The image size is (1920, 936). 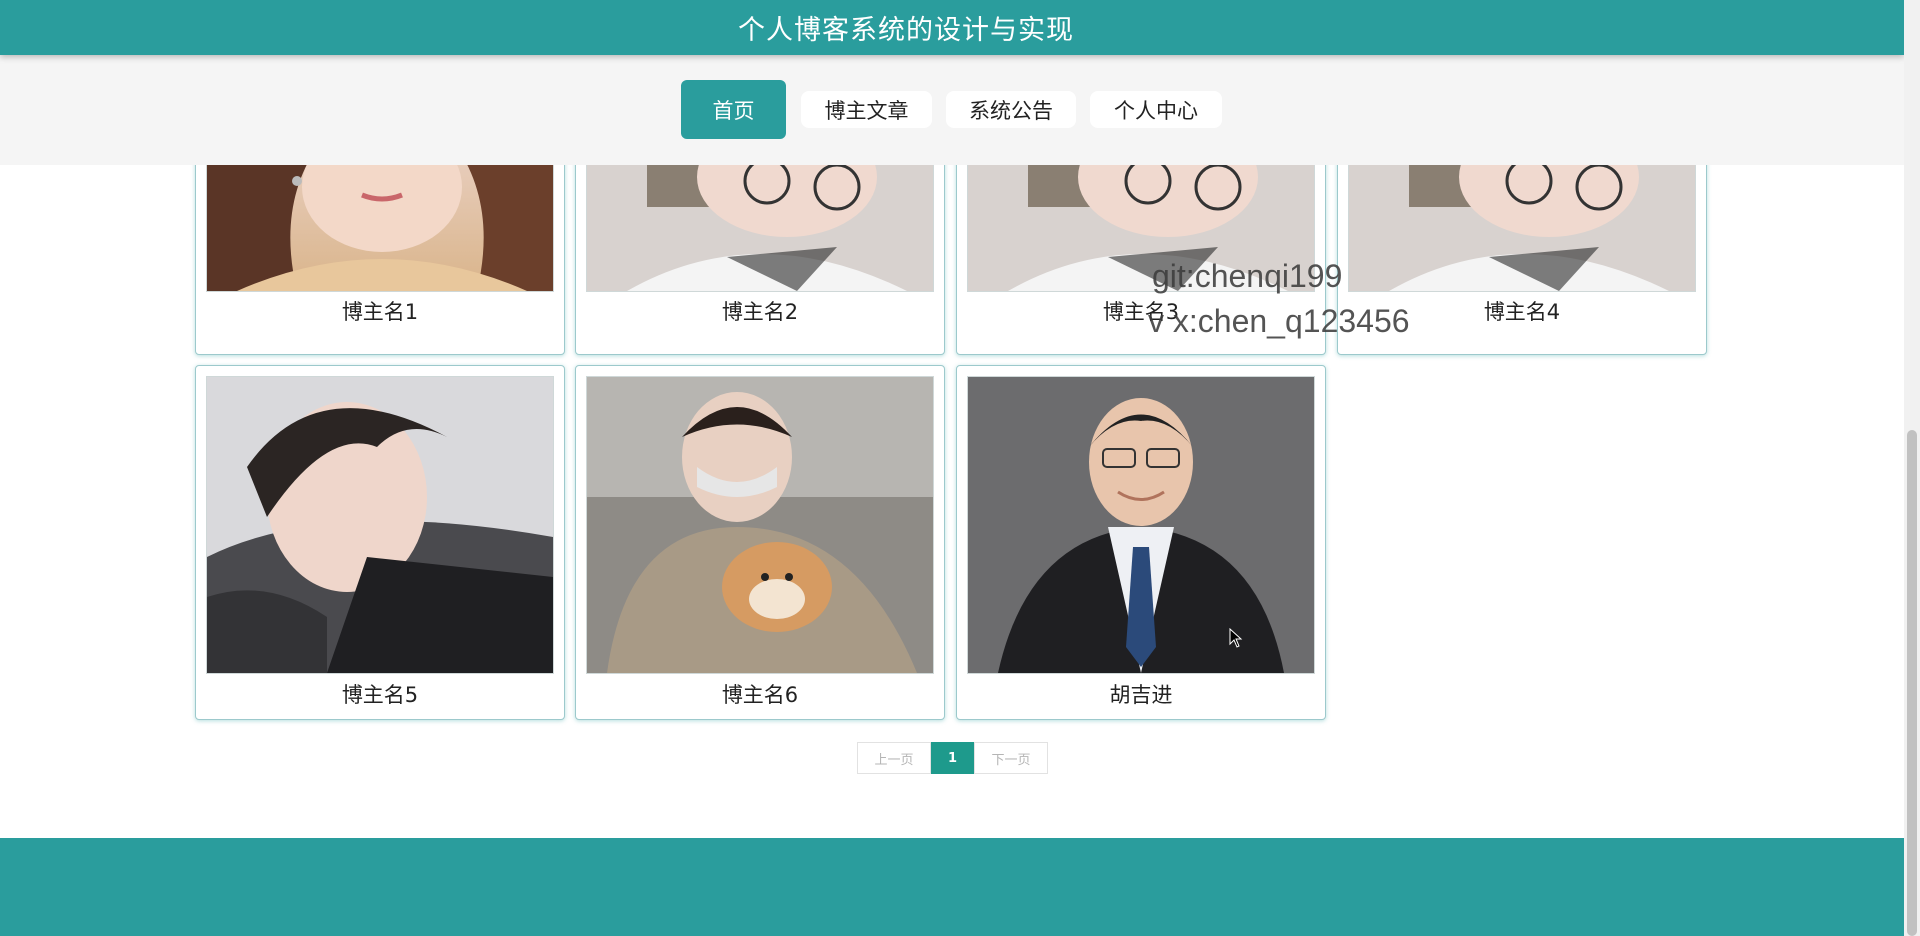 I want to click on blogger-card: 博主名6, so click(x=760, y=542).